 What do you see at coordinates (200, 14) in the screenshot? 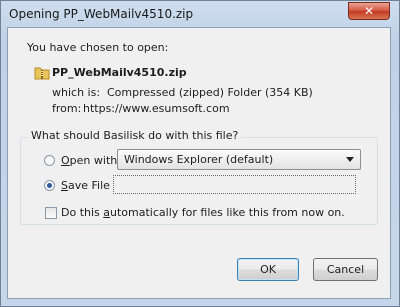
I see `title-bar: Opening PP_WebMailv4510.zip ✕` at bounding box center [200, 14].